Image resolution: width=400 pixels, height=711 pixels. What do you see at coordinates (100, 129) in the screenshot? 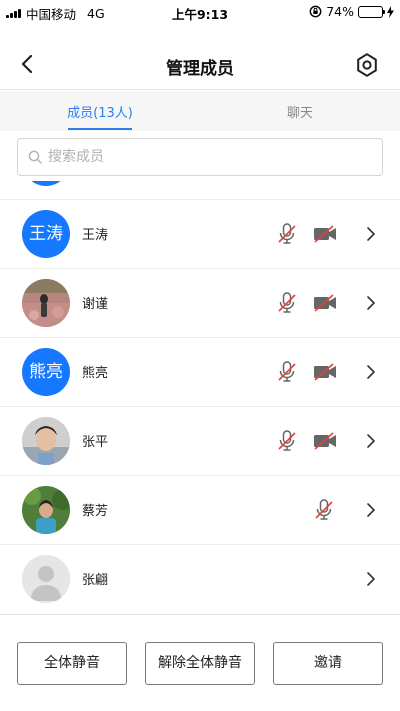
I see `active-tab-indicator` at bounding box center [100, 129].